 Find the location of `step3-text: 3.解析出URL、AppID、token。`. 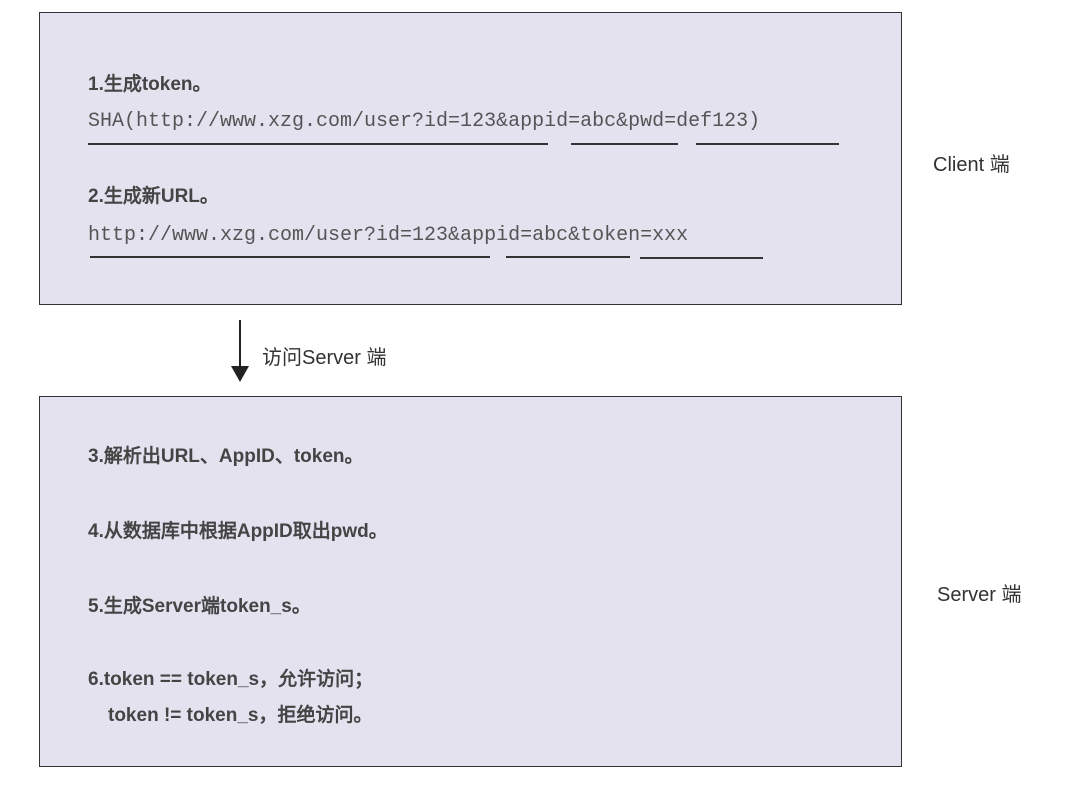

step3-text: 3.解析出URL、AppID、token。 is located at coordinates (226, 456).